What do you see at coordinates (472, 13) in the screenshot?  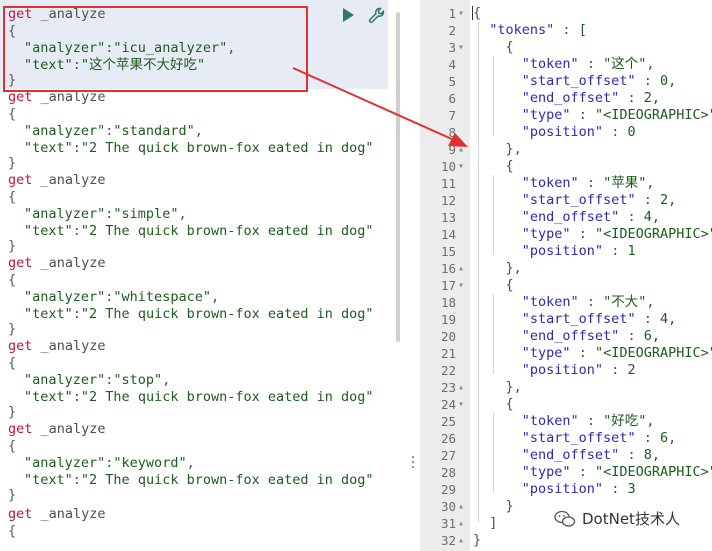 I see `text-cursor` at bounding box center [472, 13].